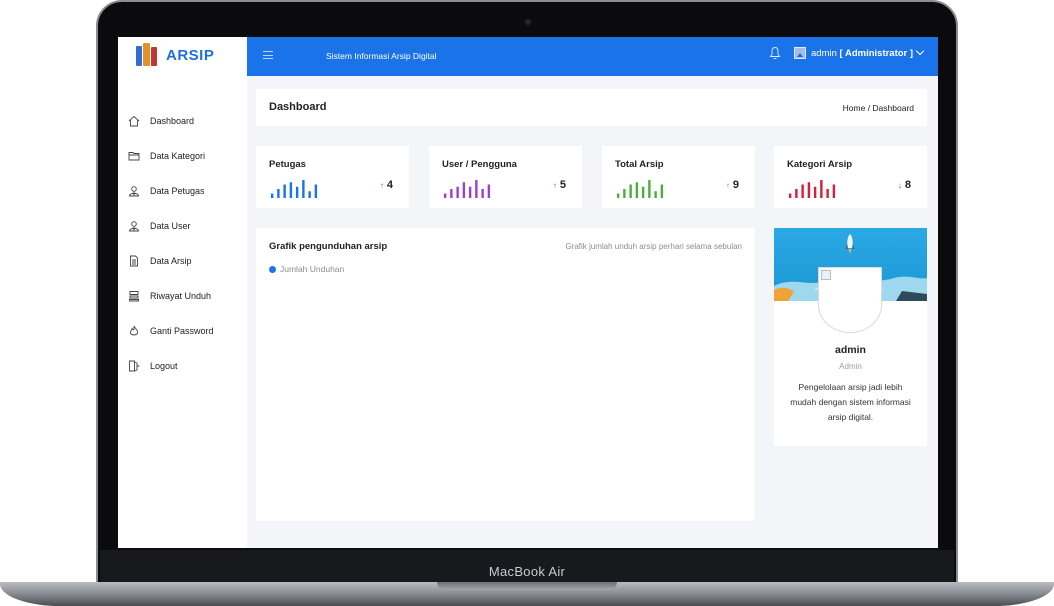 The image size is (1054, 606). Describe the element at coordinates (850, 177) in the screenshot. I see `stat-card-kategori-arsip: Kategori Arsip ↓ 8` at that location.